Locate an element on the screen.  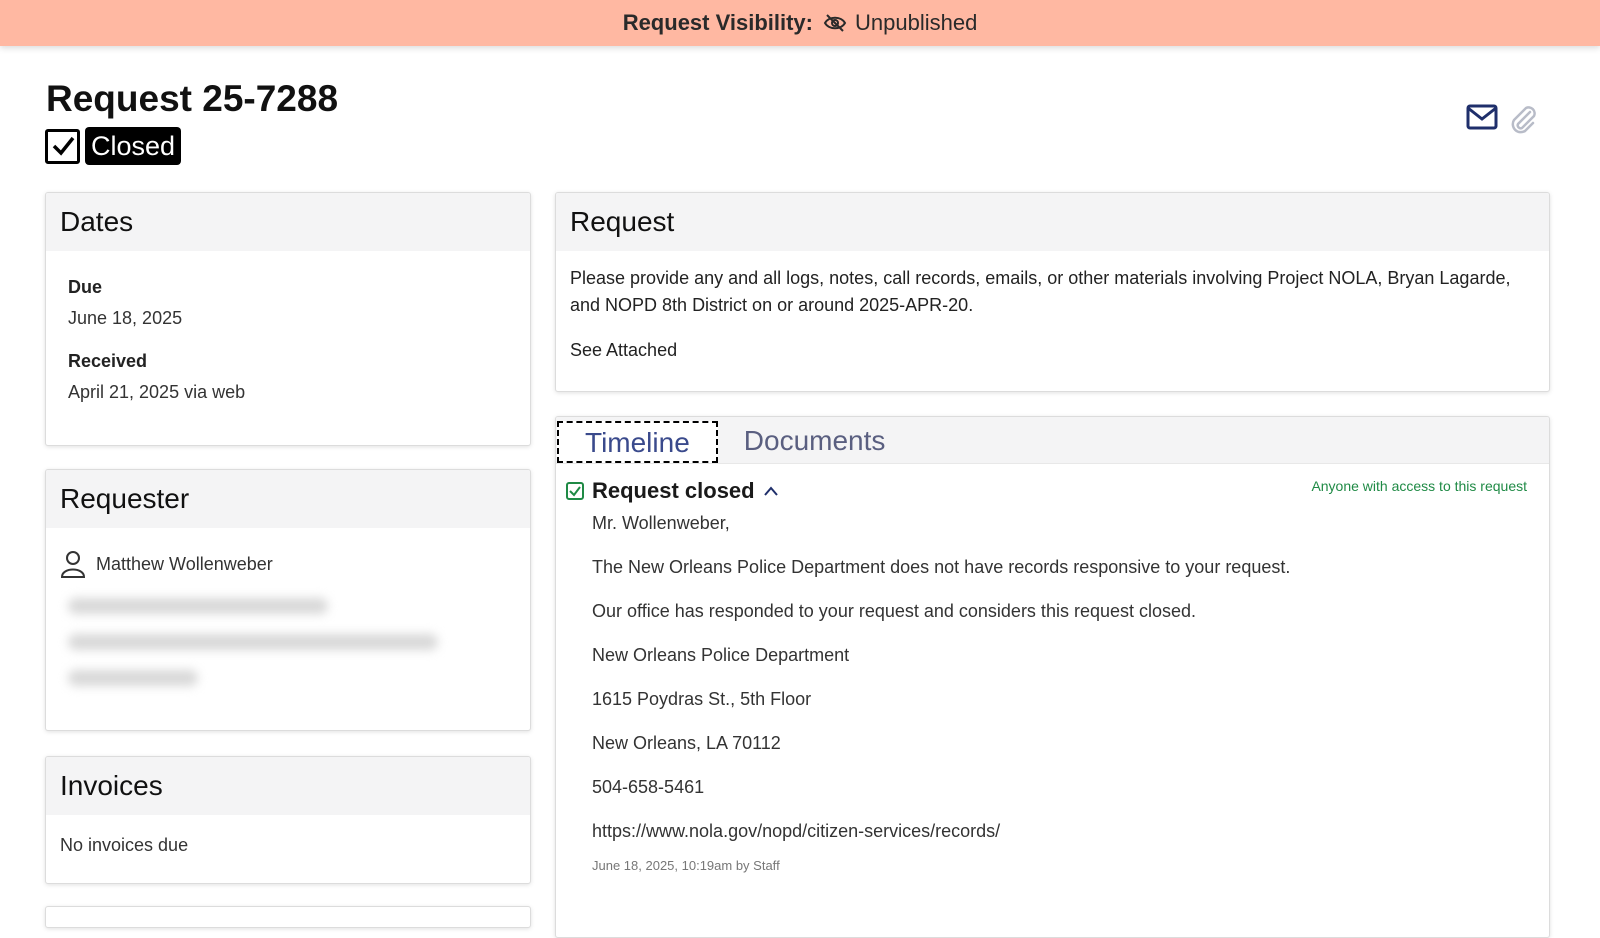
received-value: April 21, 2025 via web is located at coordinates (157, 392).